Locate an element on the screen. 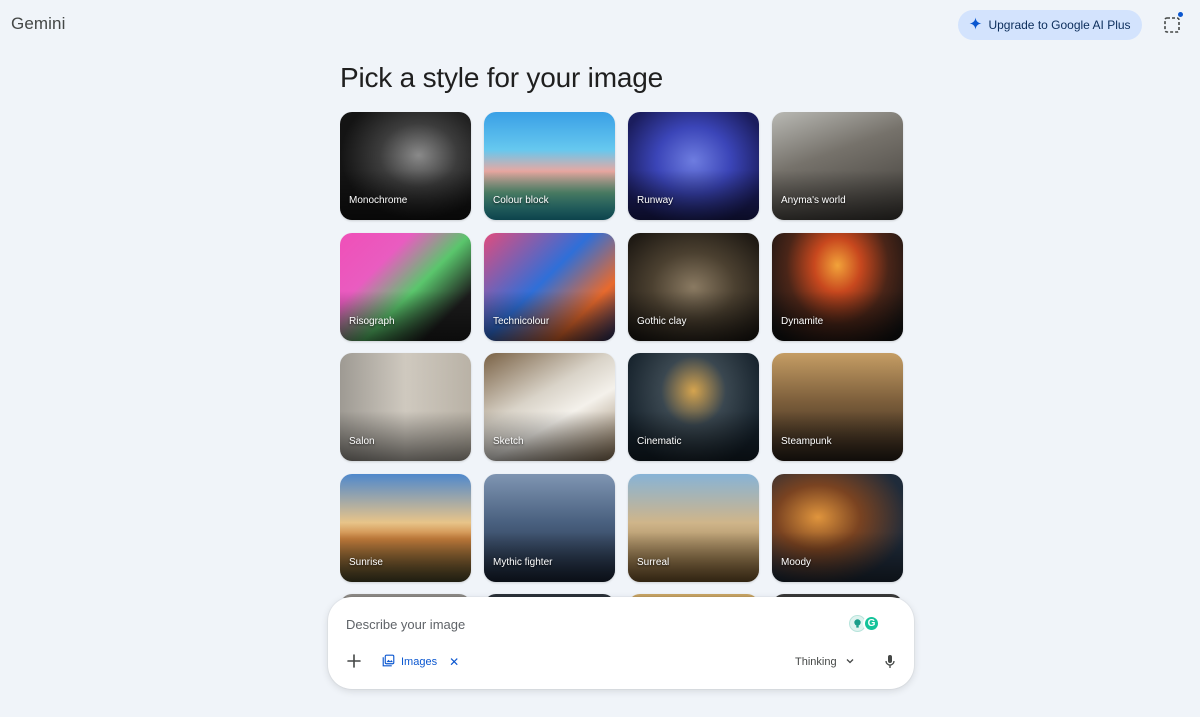 The width and height of the screenshot is (1200, 717). app-logo: Gemini is located at coordinates (38, 24).